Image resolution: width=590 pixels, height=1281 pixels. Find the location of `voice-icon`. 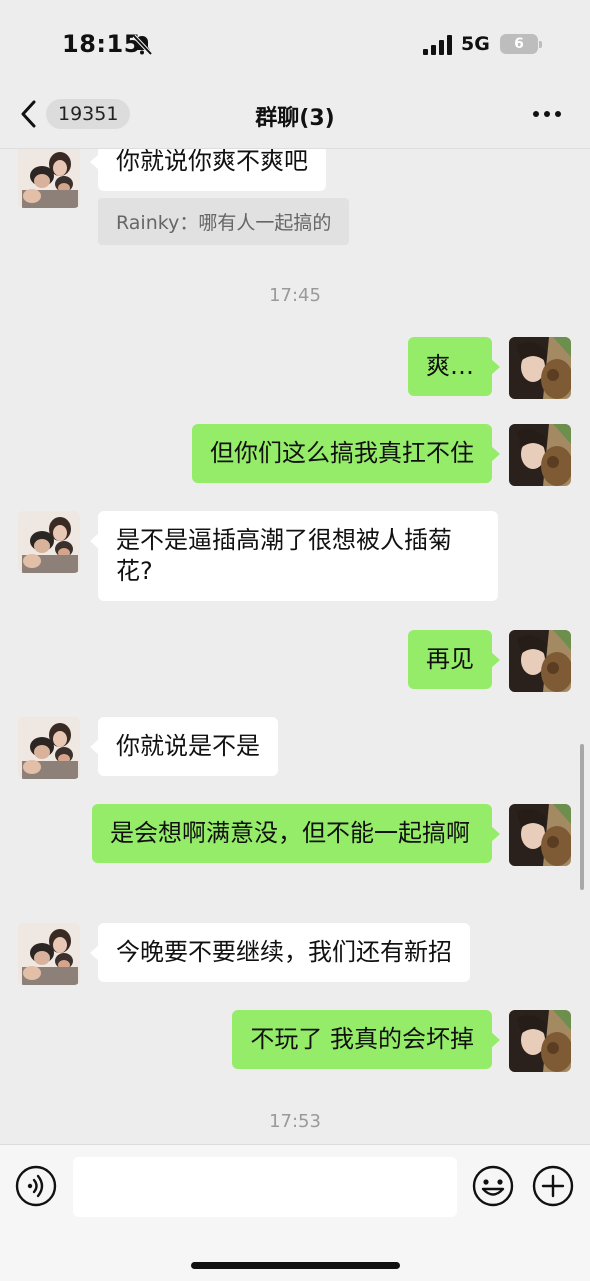

voice-icon is located at coordinates (36, 1186).